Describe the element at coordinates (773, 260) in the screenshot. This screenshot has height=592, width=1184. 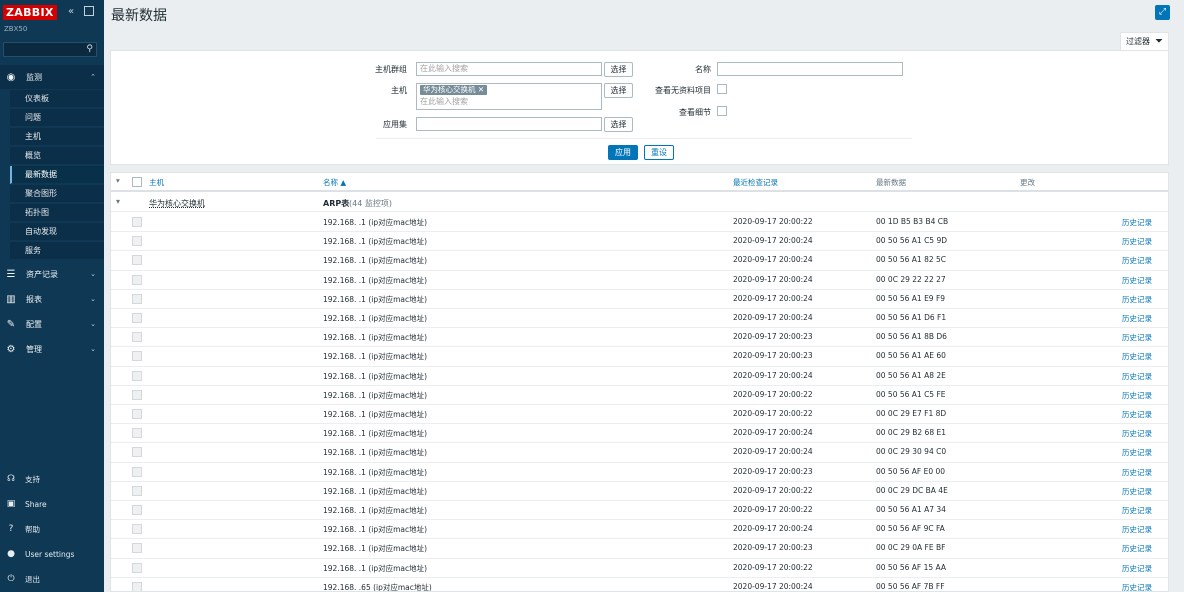
I see `item-last-check: 2020-09-17 20:00:24` at that location.